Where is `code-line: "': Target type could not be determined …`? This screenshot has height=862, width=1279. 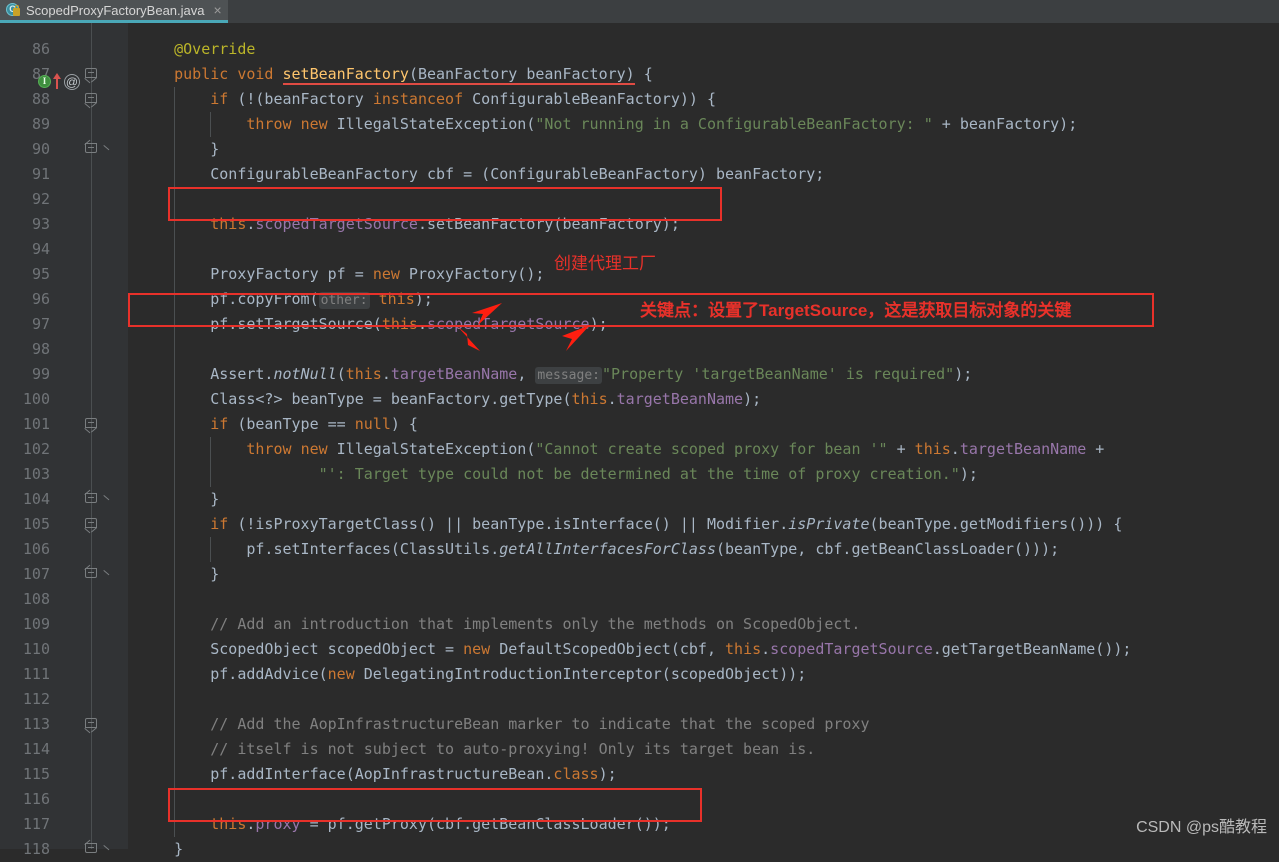 code-line: "': Target type could not be determined … is located at coordinates (703, 474).